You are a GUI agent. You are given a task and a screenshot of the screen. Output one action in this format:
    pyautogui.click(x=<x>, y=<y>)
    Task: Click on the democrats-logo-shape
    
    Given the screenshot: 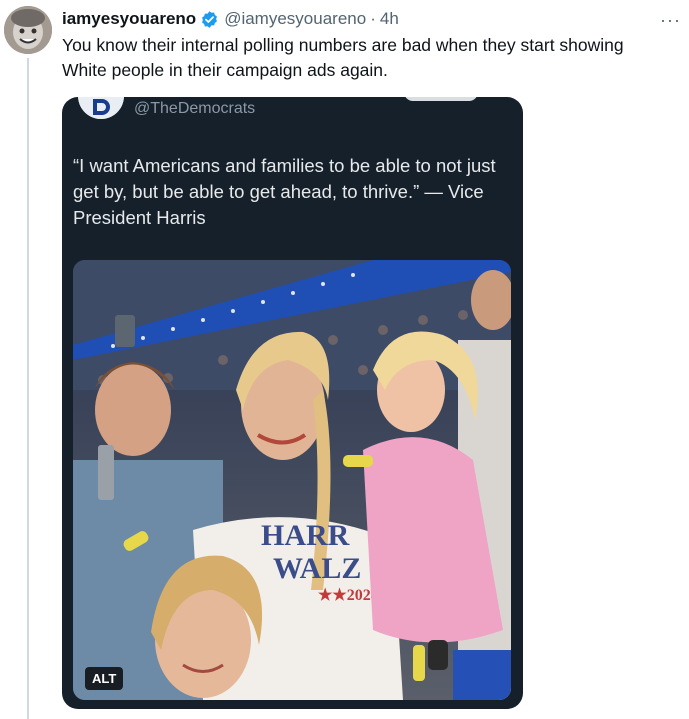 What is the action you would take?
    pyautogui.click(x=101, y=108)
    